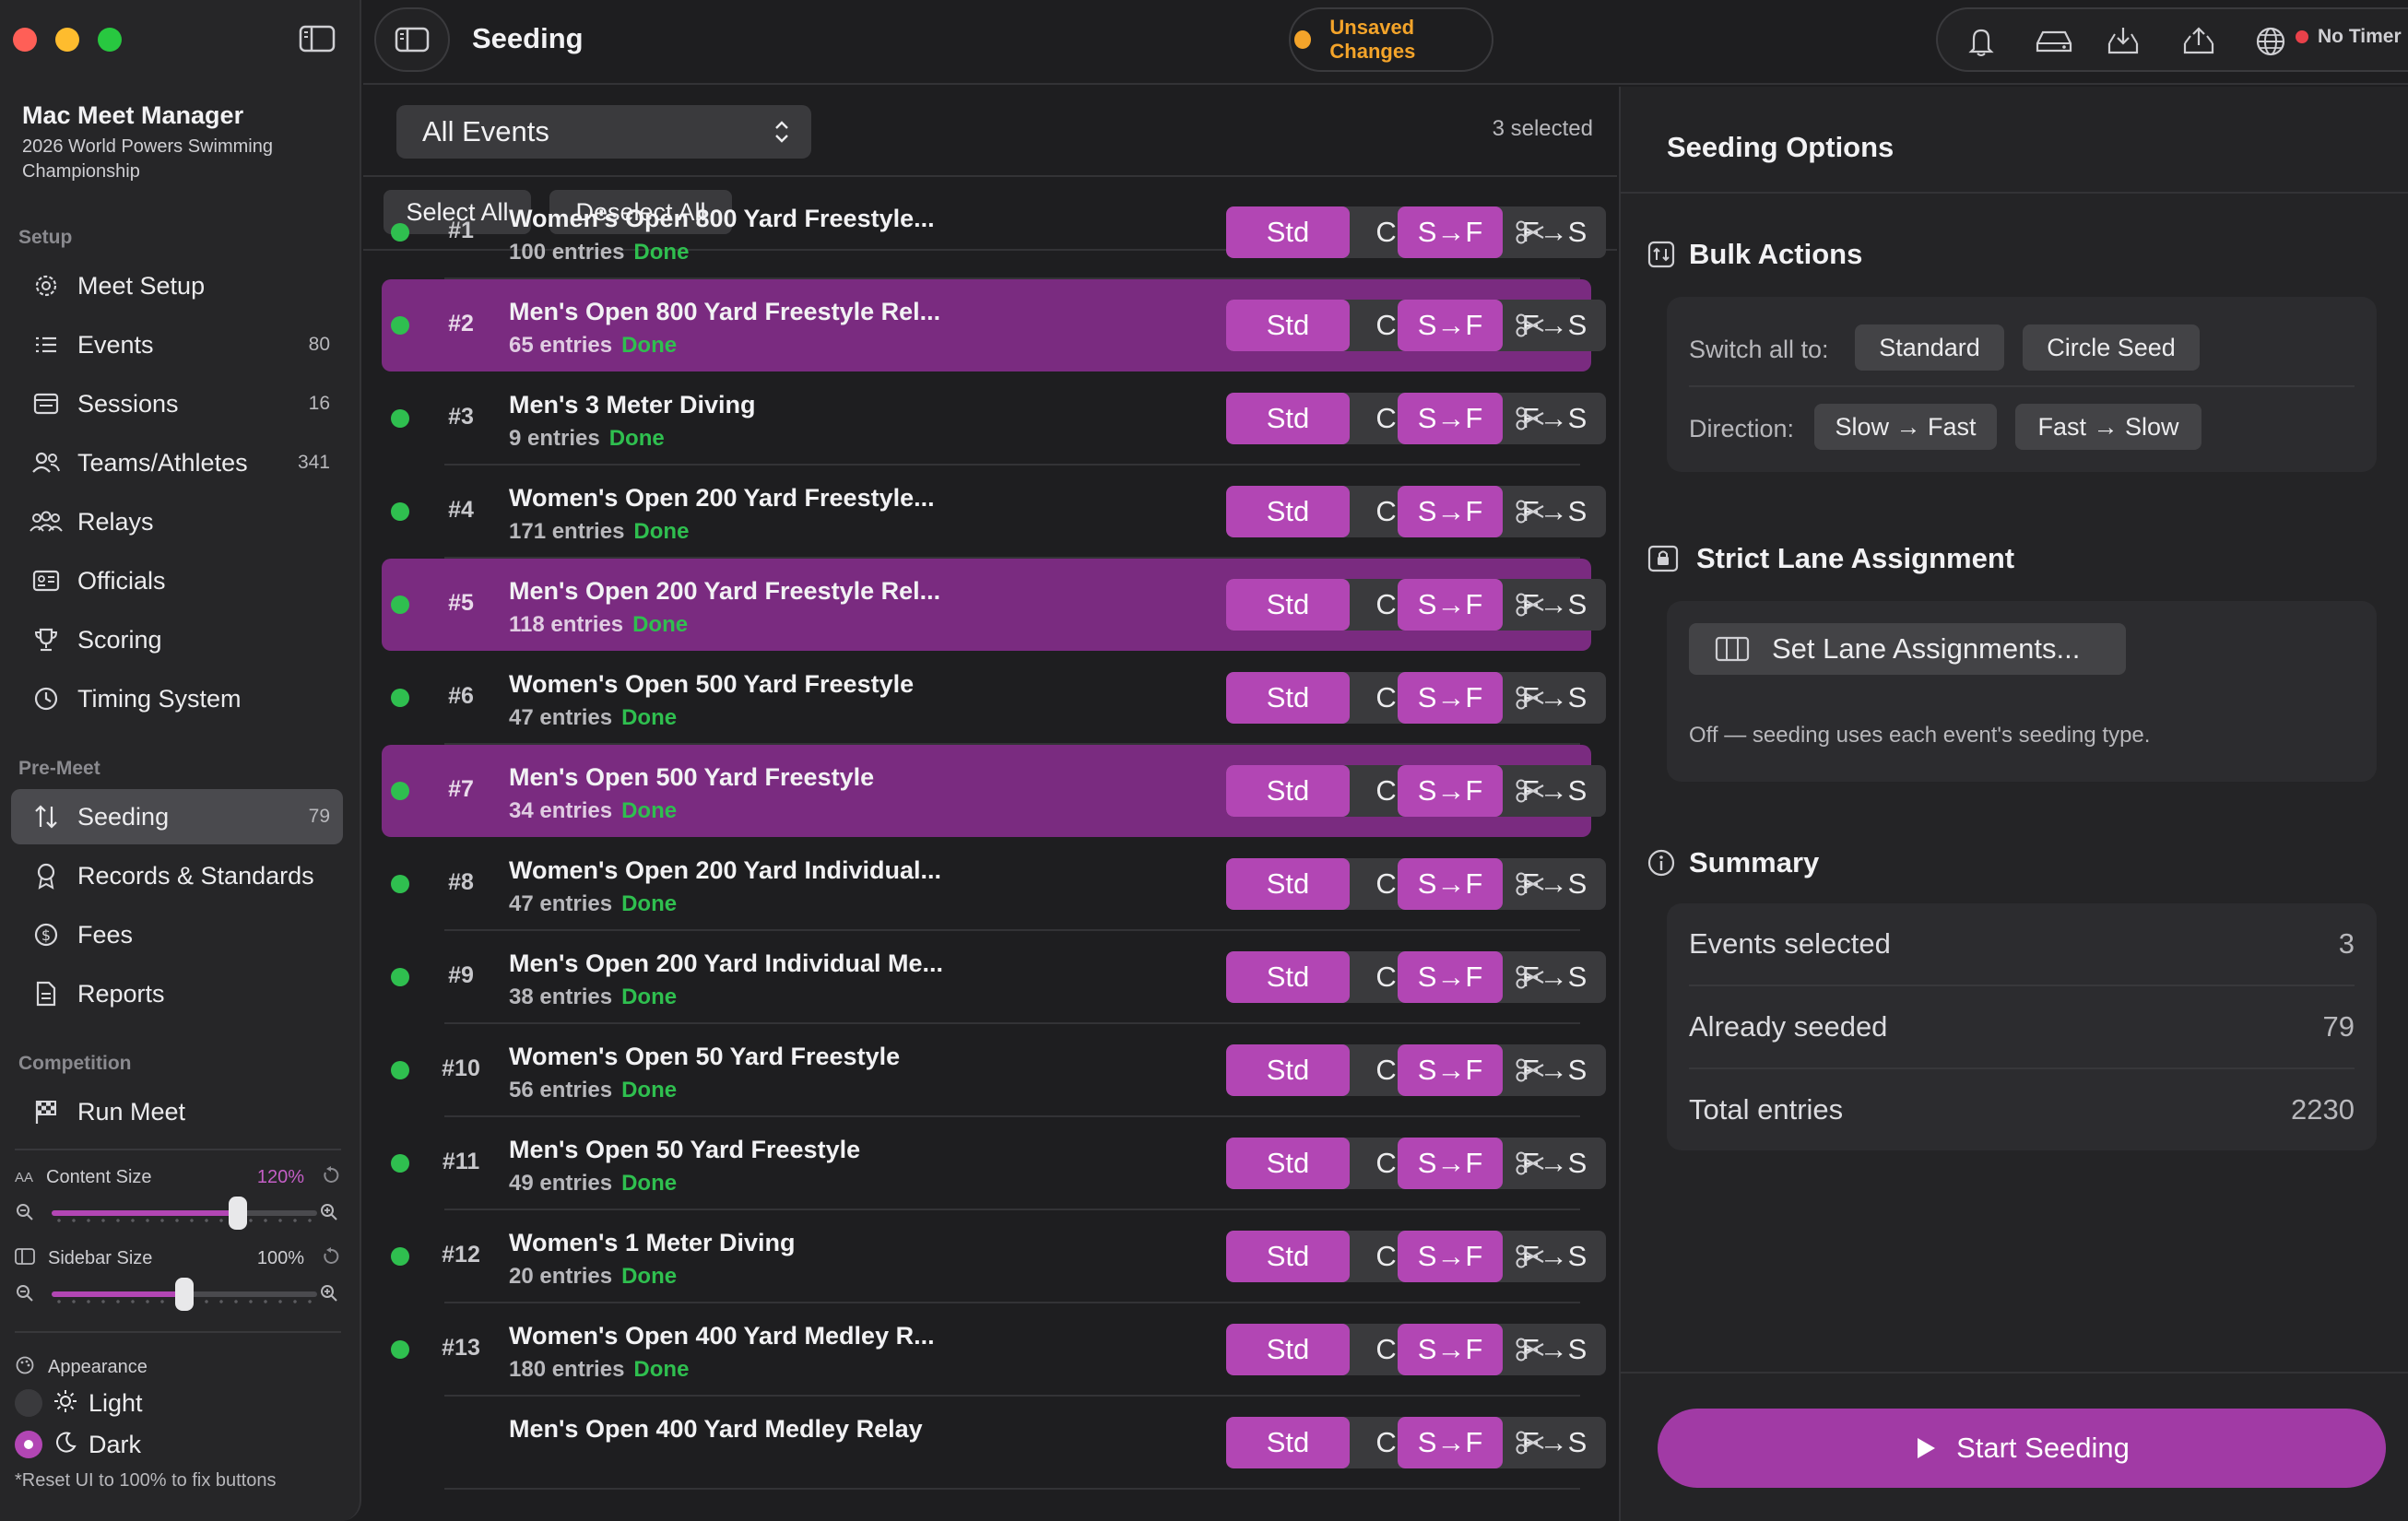  What do you see at coordinates (1905, 427) in the screenshot?
I see `slow-to-fast-button: Slow → Fast` at bounding box center [1905, 427].